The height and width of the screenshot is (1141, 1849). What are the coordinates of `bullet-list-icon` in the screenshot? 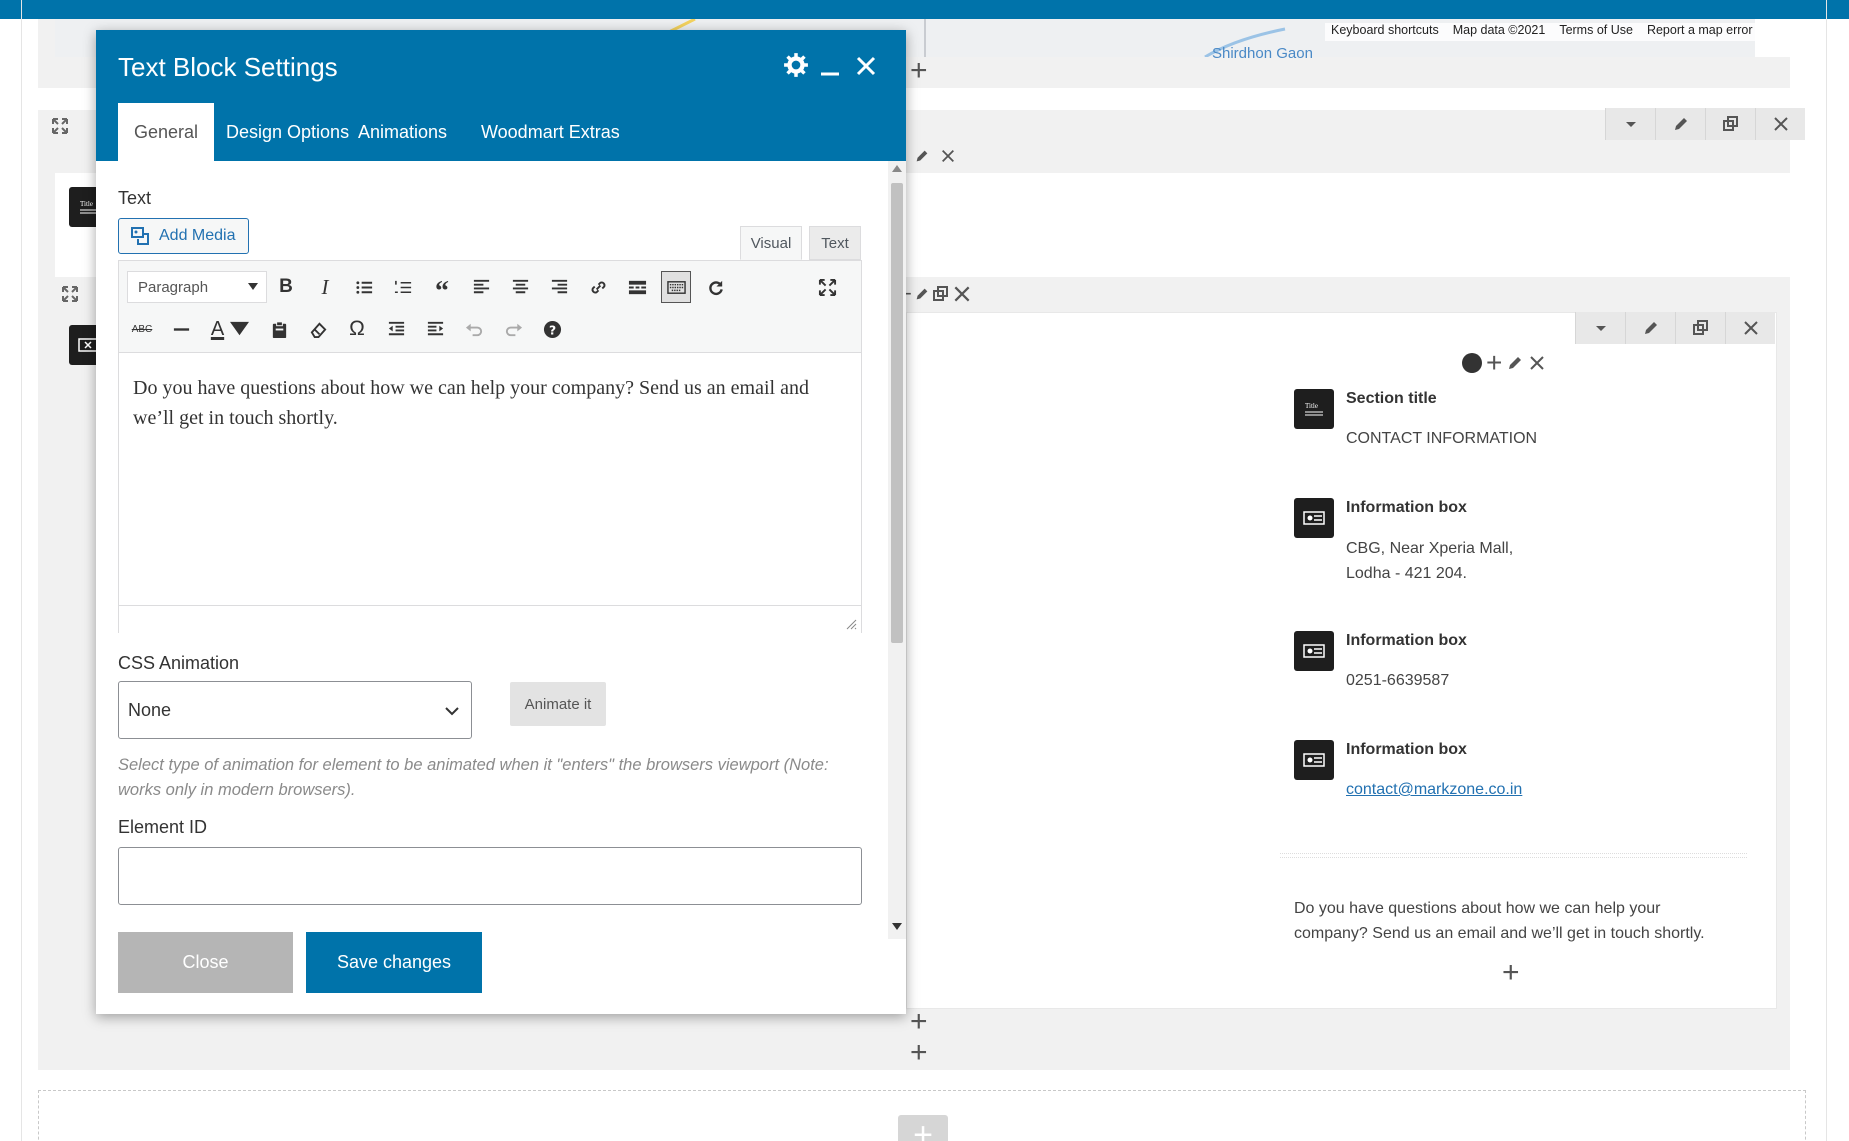 It's located at (364, 287).